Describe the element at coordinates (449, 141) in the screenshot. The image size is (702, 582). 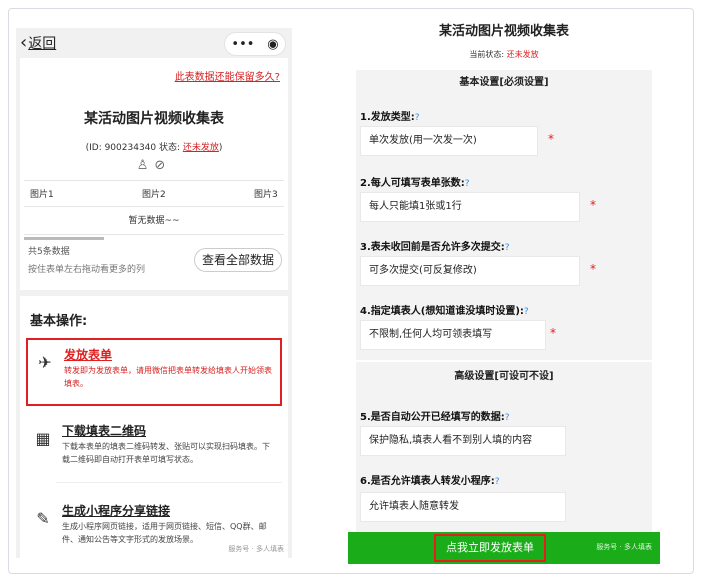
I see `distribution-type-select: 单次发放(用一次发一次)` at that location.